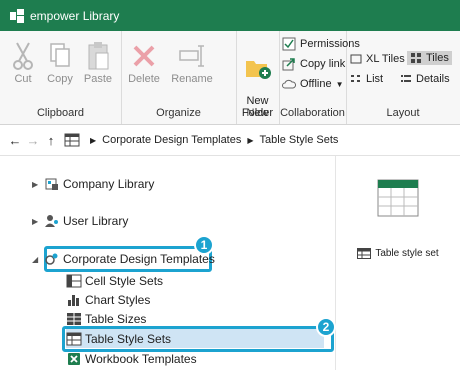 The image size is (460, 370). What do you see at coordinates (17, 15) in the screenshot?
I see `app-logo-icon` at bounding box center [17, 15].